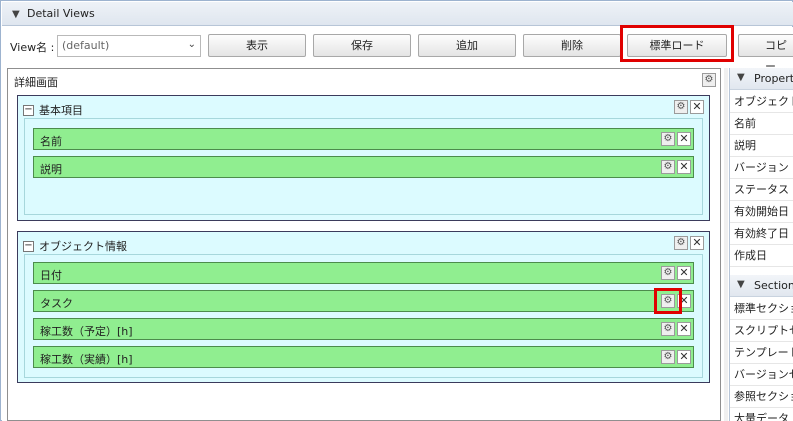 The image size is (793, 421). Describe the element at coordinates (36, 82) in the screenshot. I see `detail-screen-title: 詳細画面` at that location.